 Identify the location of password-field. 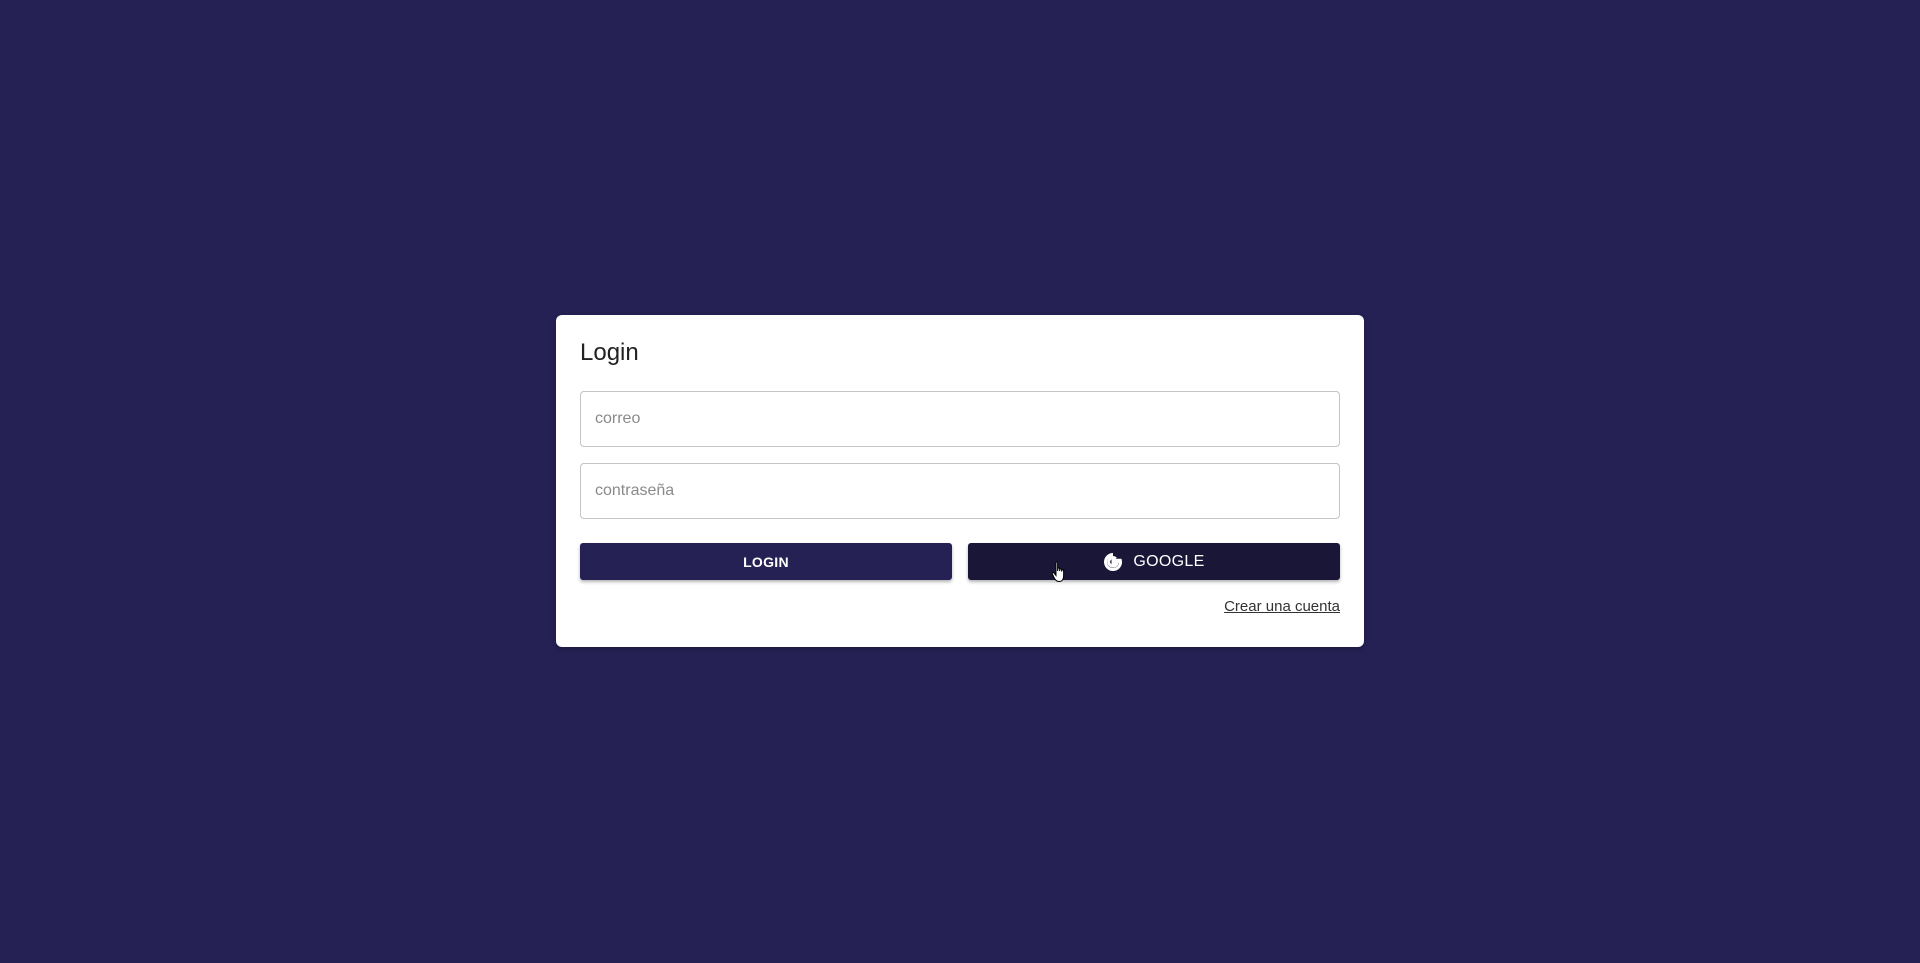
(960, 491).